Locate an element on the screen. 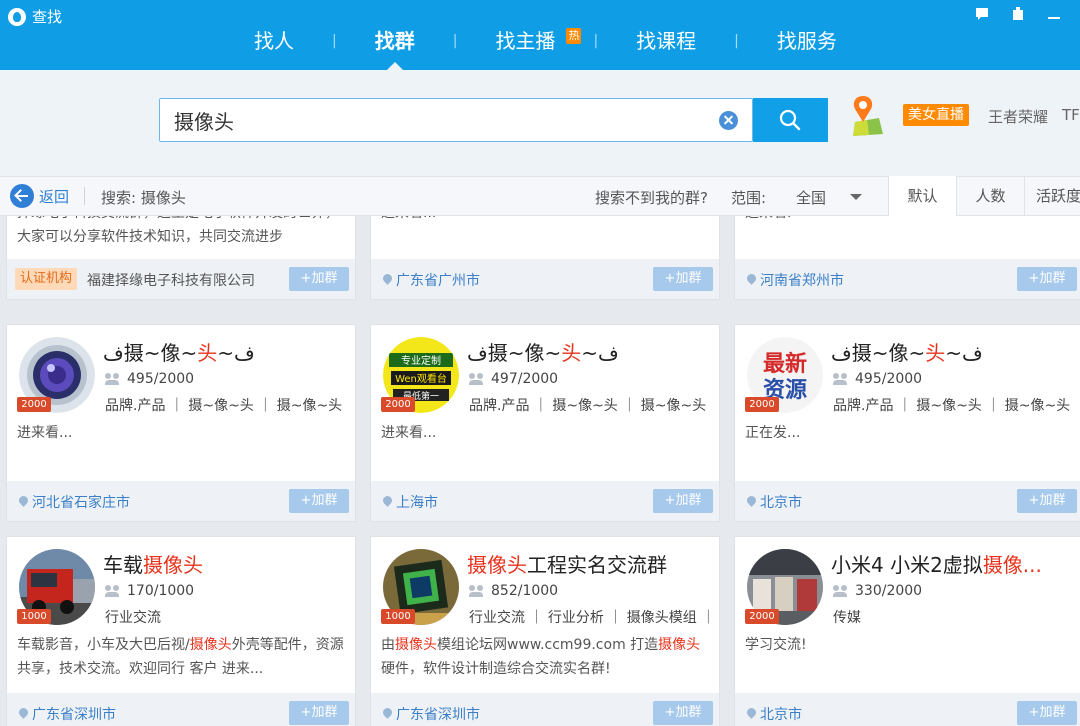 The image size is (1080, 726). app-title: 查找 is located at coordinates (47, 17).